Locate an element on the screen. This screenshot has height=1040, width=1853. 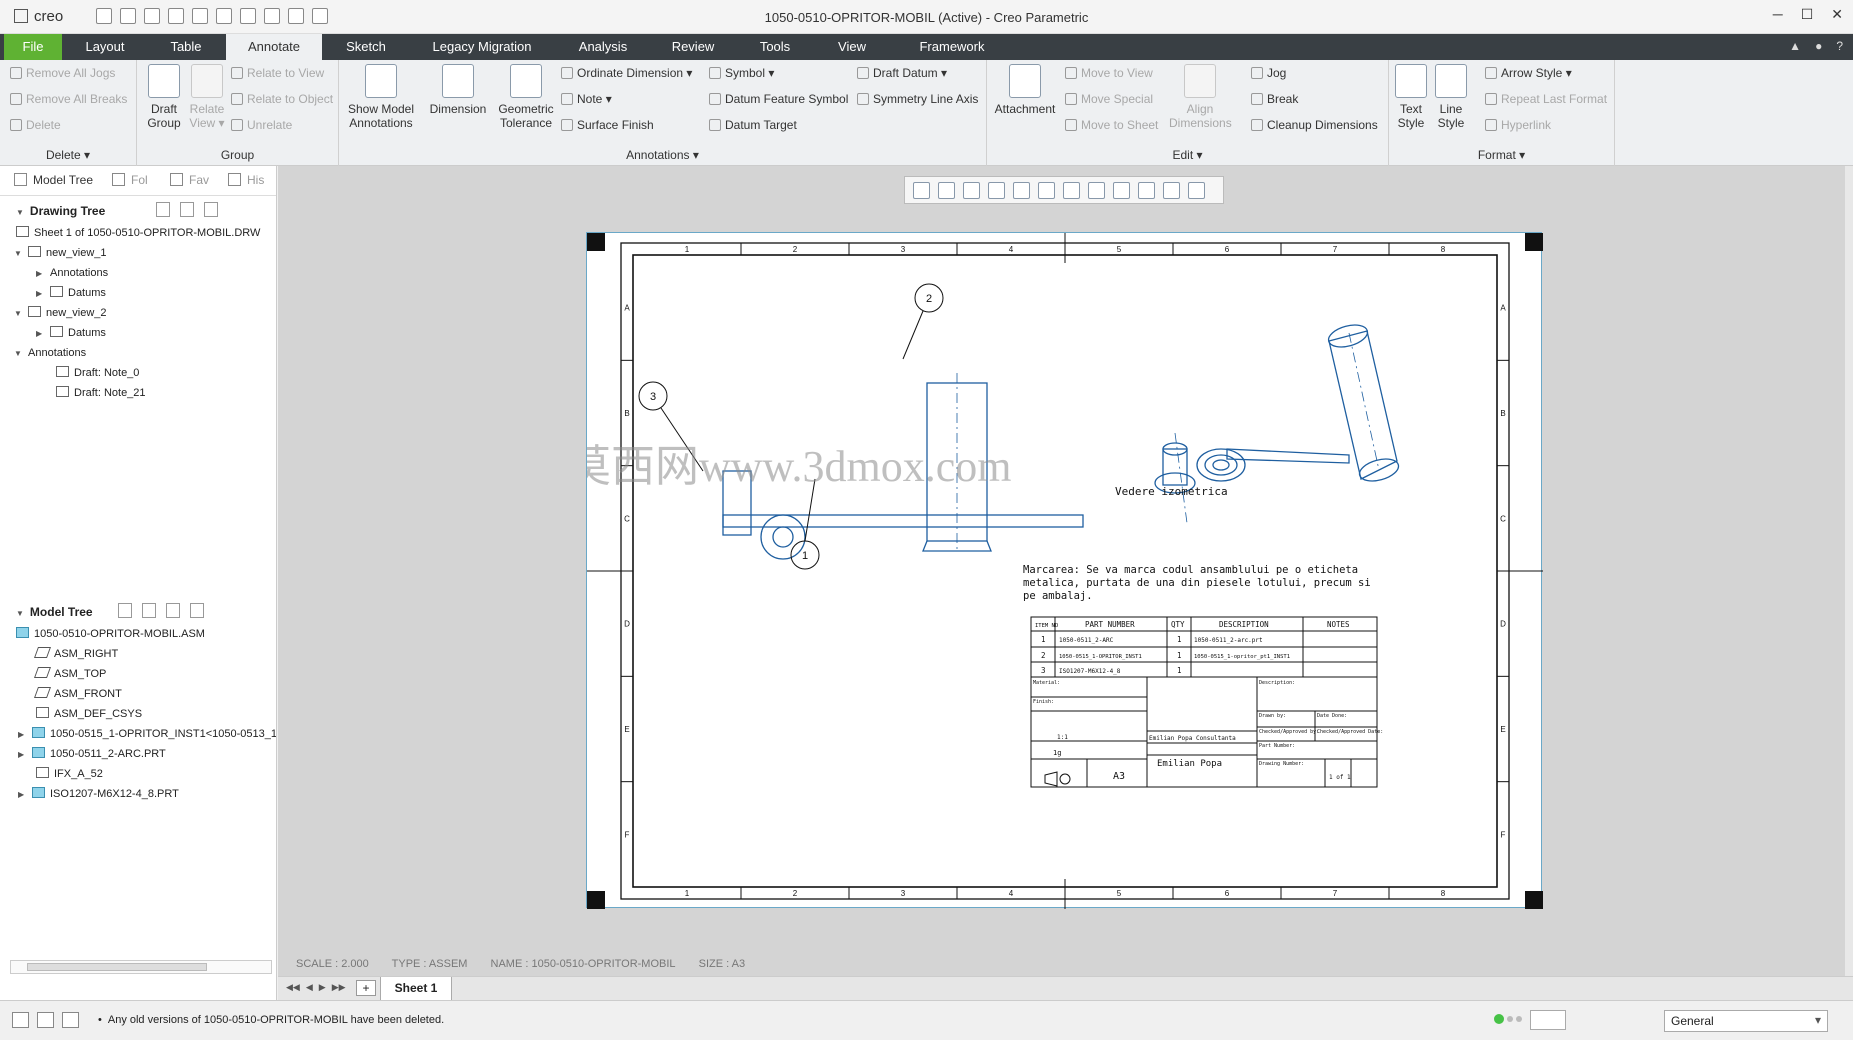
draft-datum-button: Draft Datum ▾ is located at coordinates (902, 73).